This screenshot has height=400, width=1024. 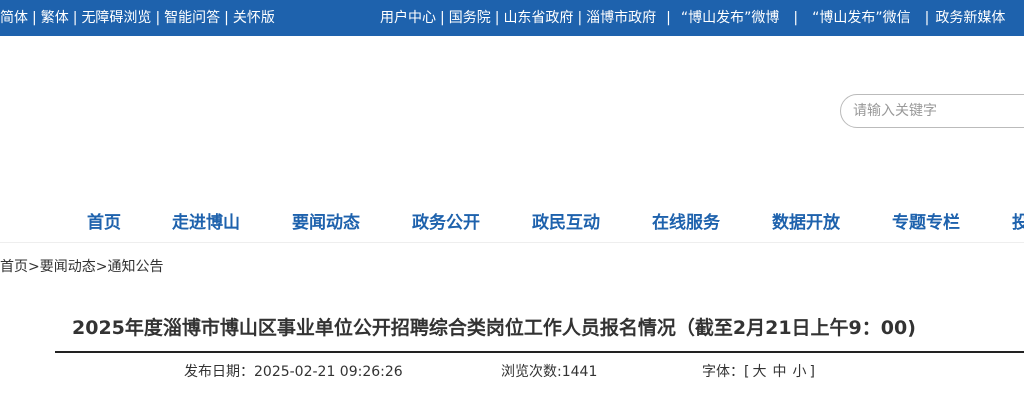 What do you see at coordinates (812, 372) in the screenshot?
I see `font-size-close-bracket: ]` at bounding box center [812, 372].